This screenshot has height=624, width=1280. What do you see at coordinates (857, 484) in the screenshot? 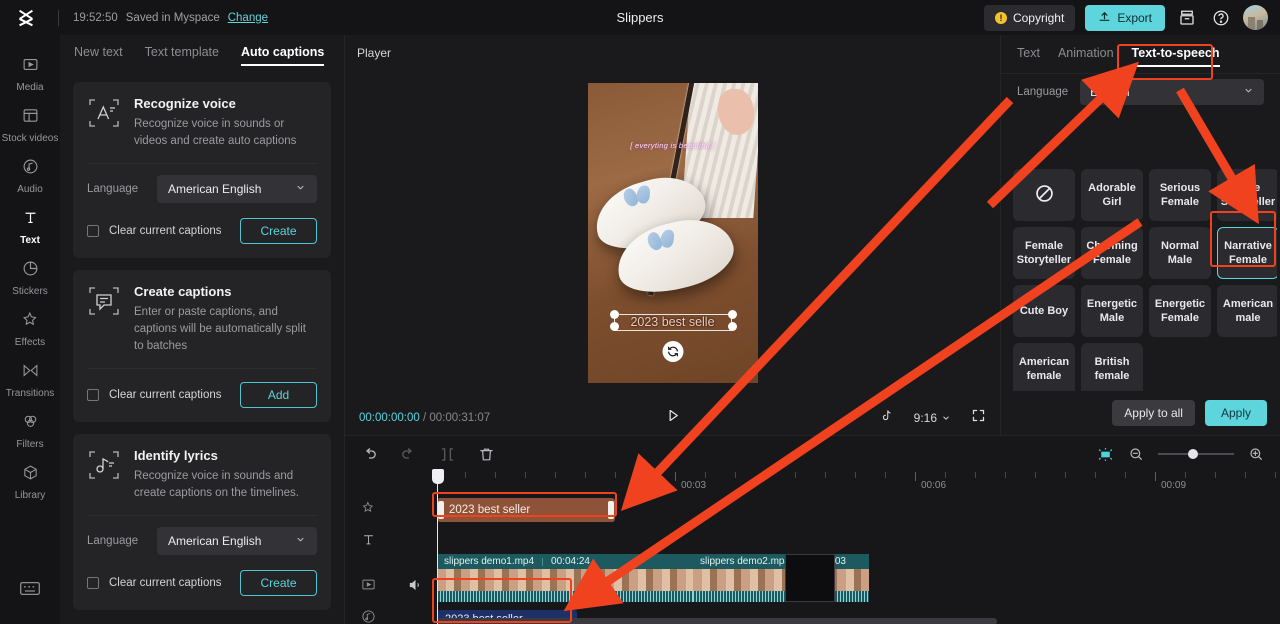
I see `timeline-ruler: 00:03 00:06 00:09` at bounding box center [857, 484].